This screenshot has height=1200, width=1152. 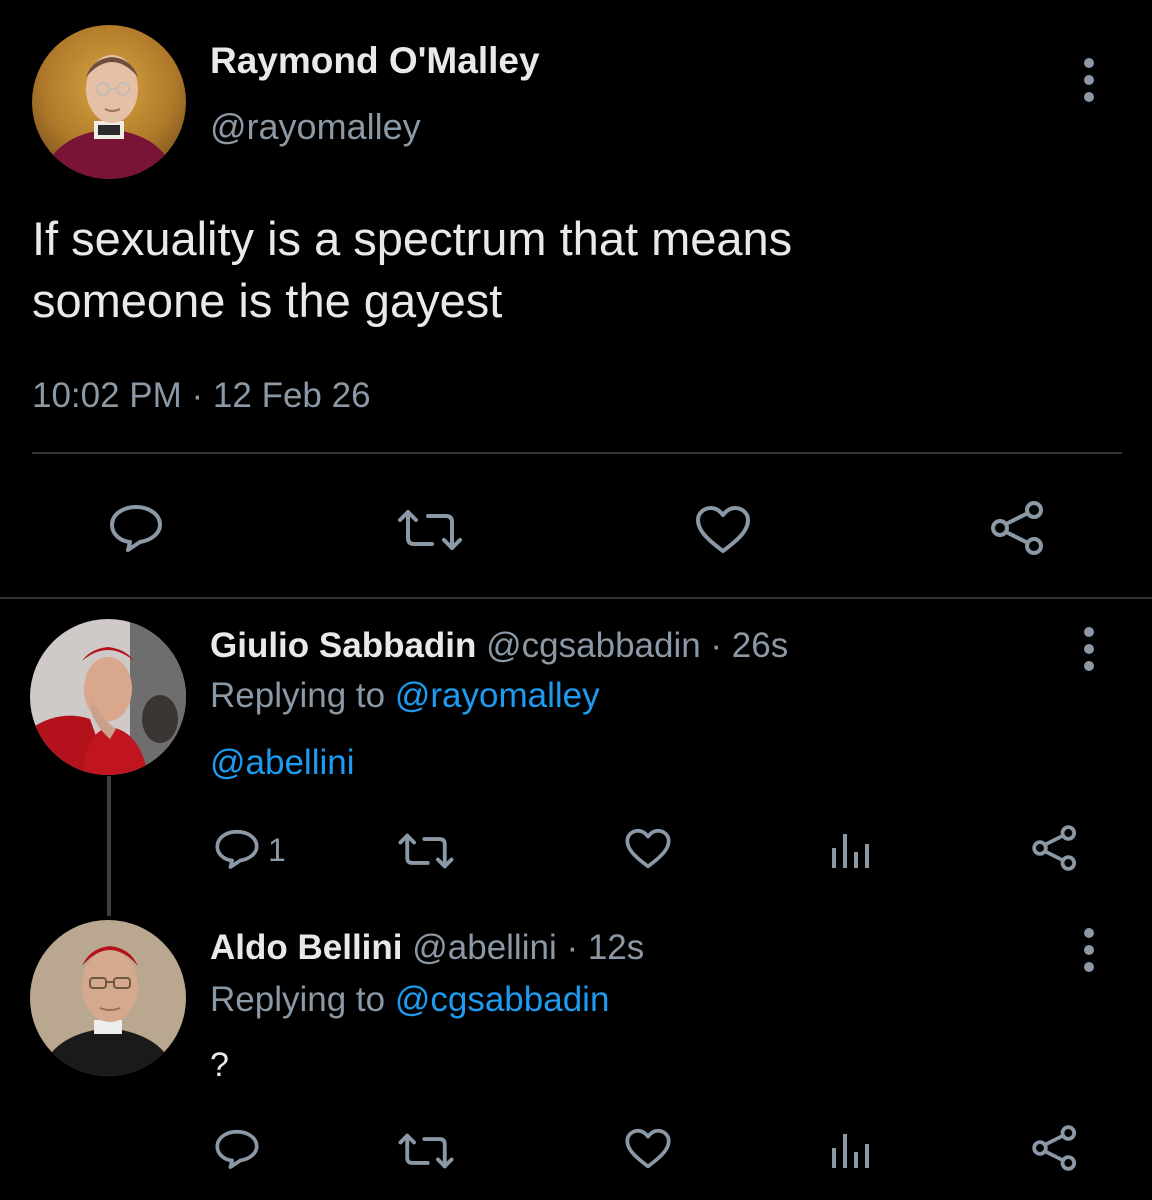 I want to click on replying-to-handle: @cgsabbadin, so click(x=502, y=999).